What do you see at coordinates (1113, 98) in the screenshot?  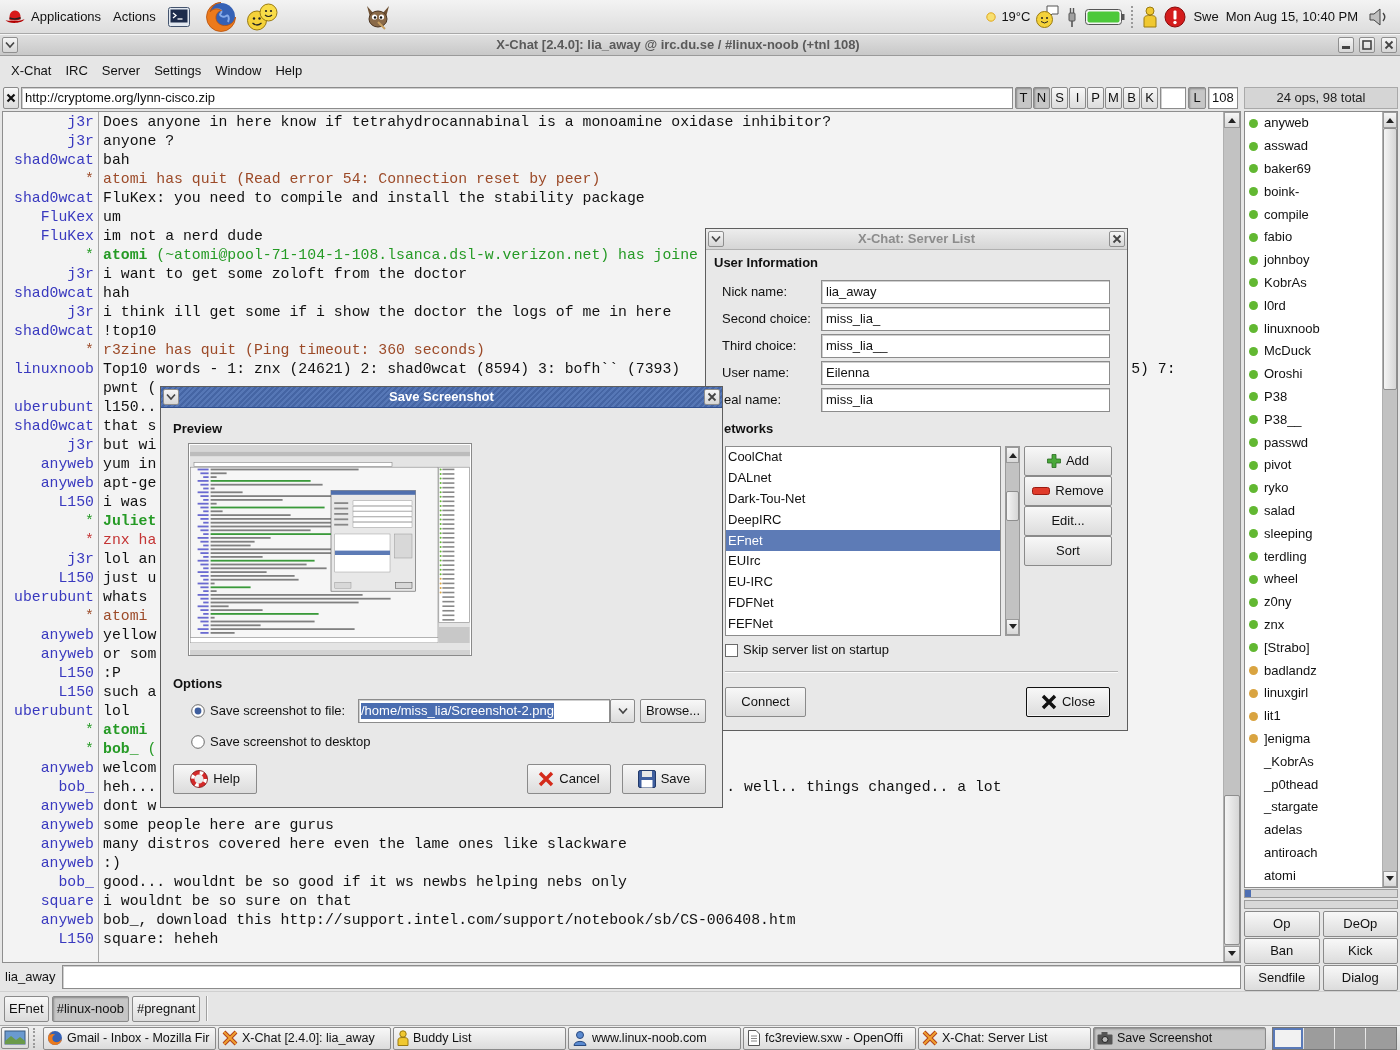 I see `mode-toggle-button: M` at bounding box center [1113, 98].